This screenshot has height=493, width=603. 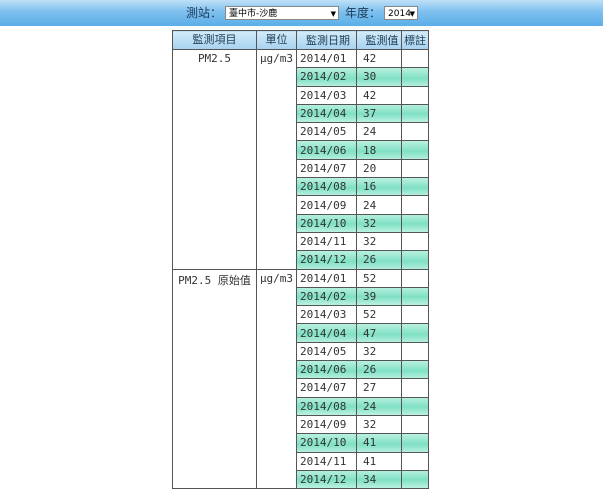 What do you see at coordinates (379, 479) in the screenshot?
I see `value-cell: 34` at bounding box center [379, 479].